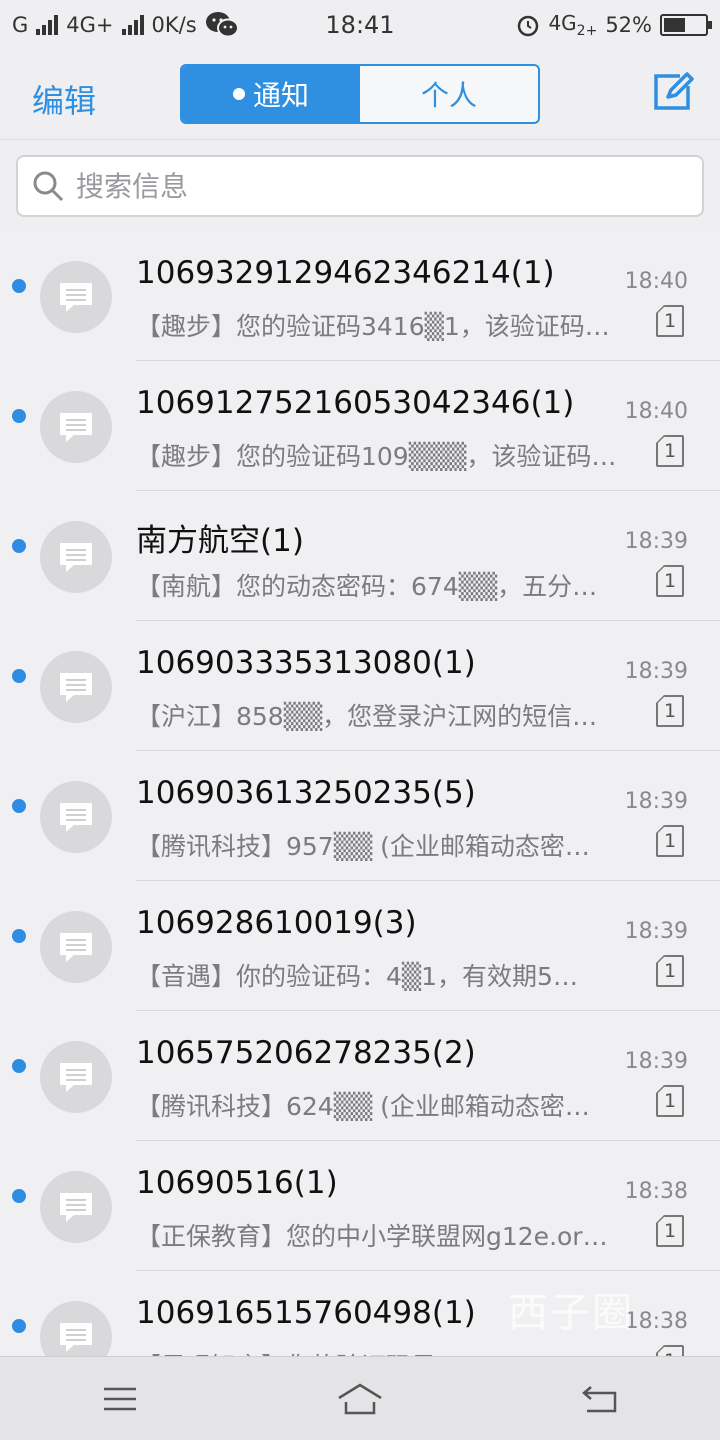 Image resolution: width=720 pixels, height=1440 pixels. I want to click on back-icon, so click(599, 1398).